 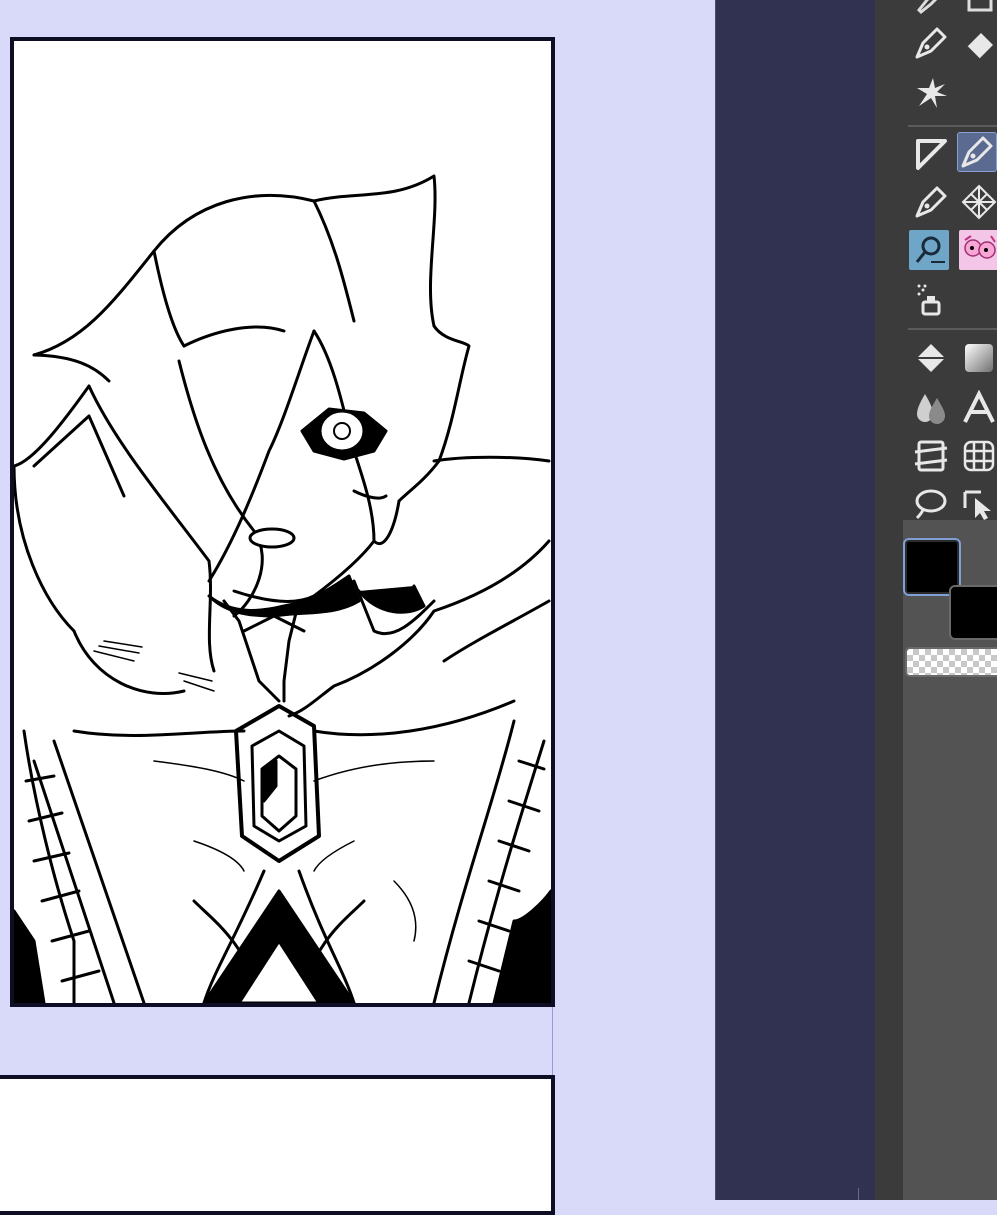 I want to click on panel-guide-line, so click(x=552, y=1042).